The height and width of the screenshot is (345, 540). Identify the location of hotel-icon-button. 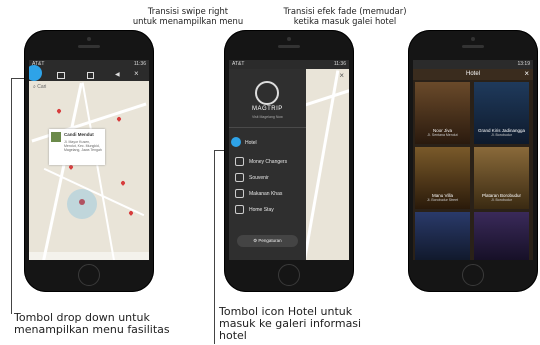
(236, 142).